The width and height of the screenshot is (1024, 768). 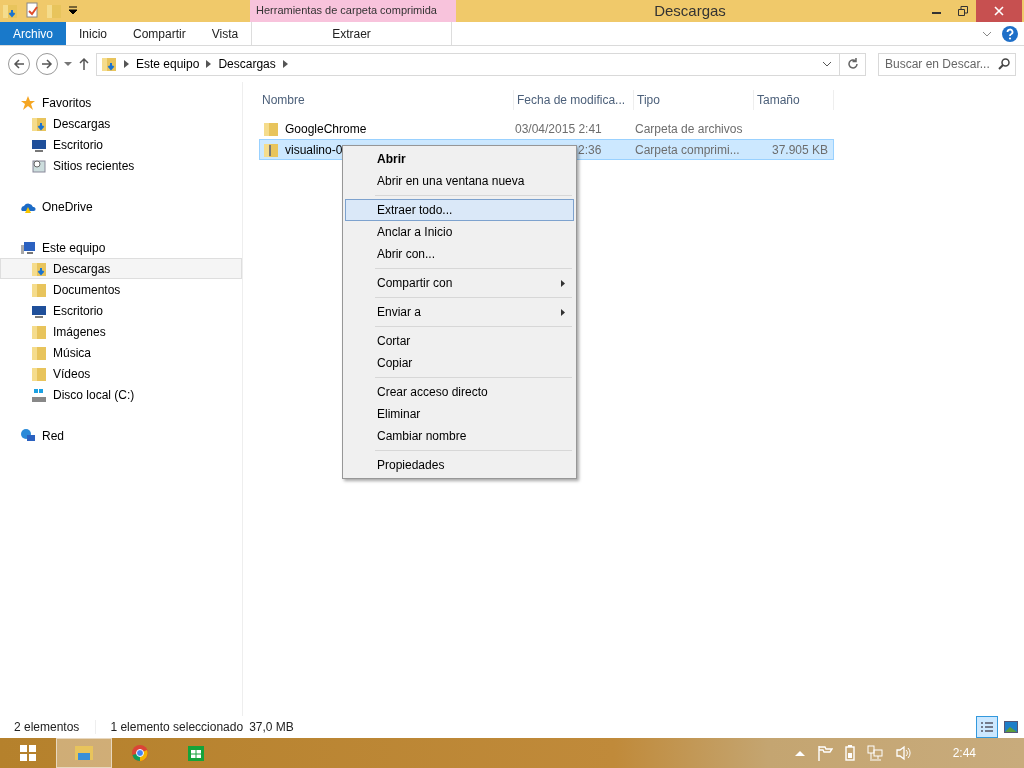 What do you see at coordinates (690, 11) in the screenshot?
I see `window-title: Descargas` at bounding box center [690, 11].